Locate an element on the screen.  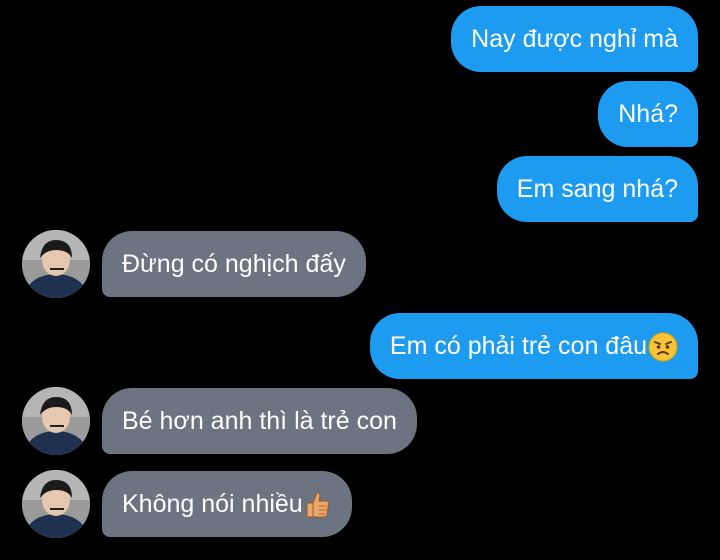
thumbs-up-icon is located at coordinates (318, 505).